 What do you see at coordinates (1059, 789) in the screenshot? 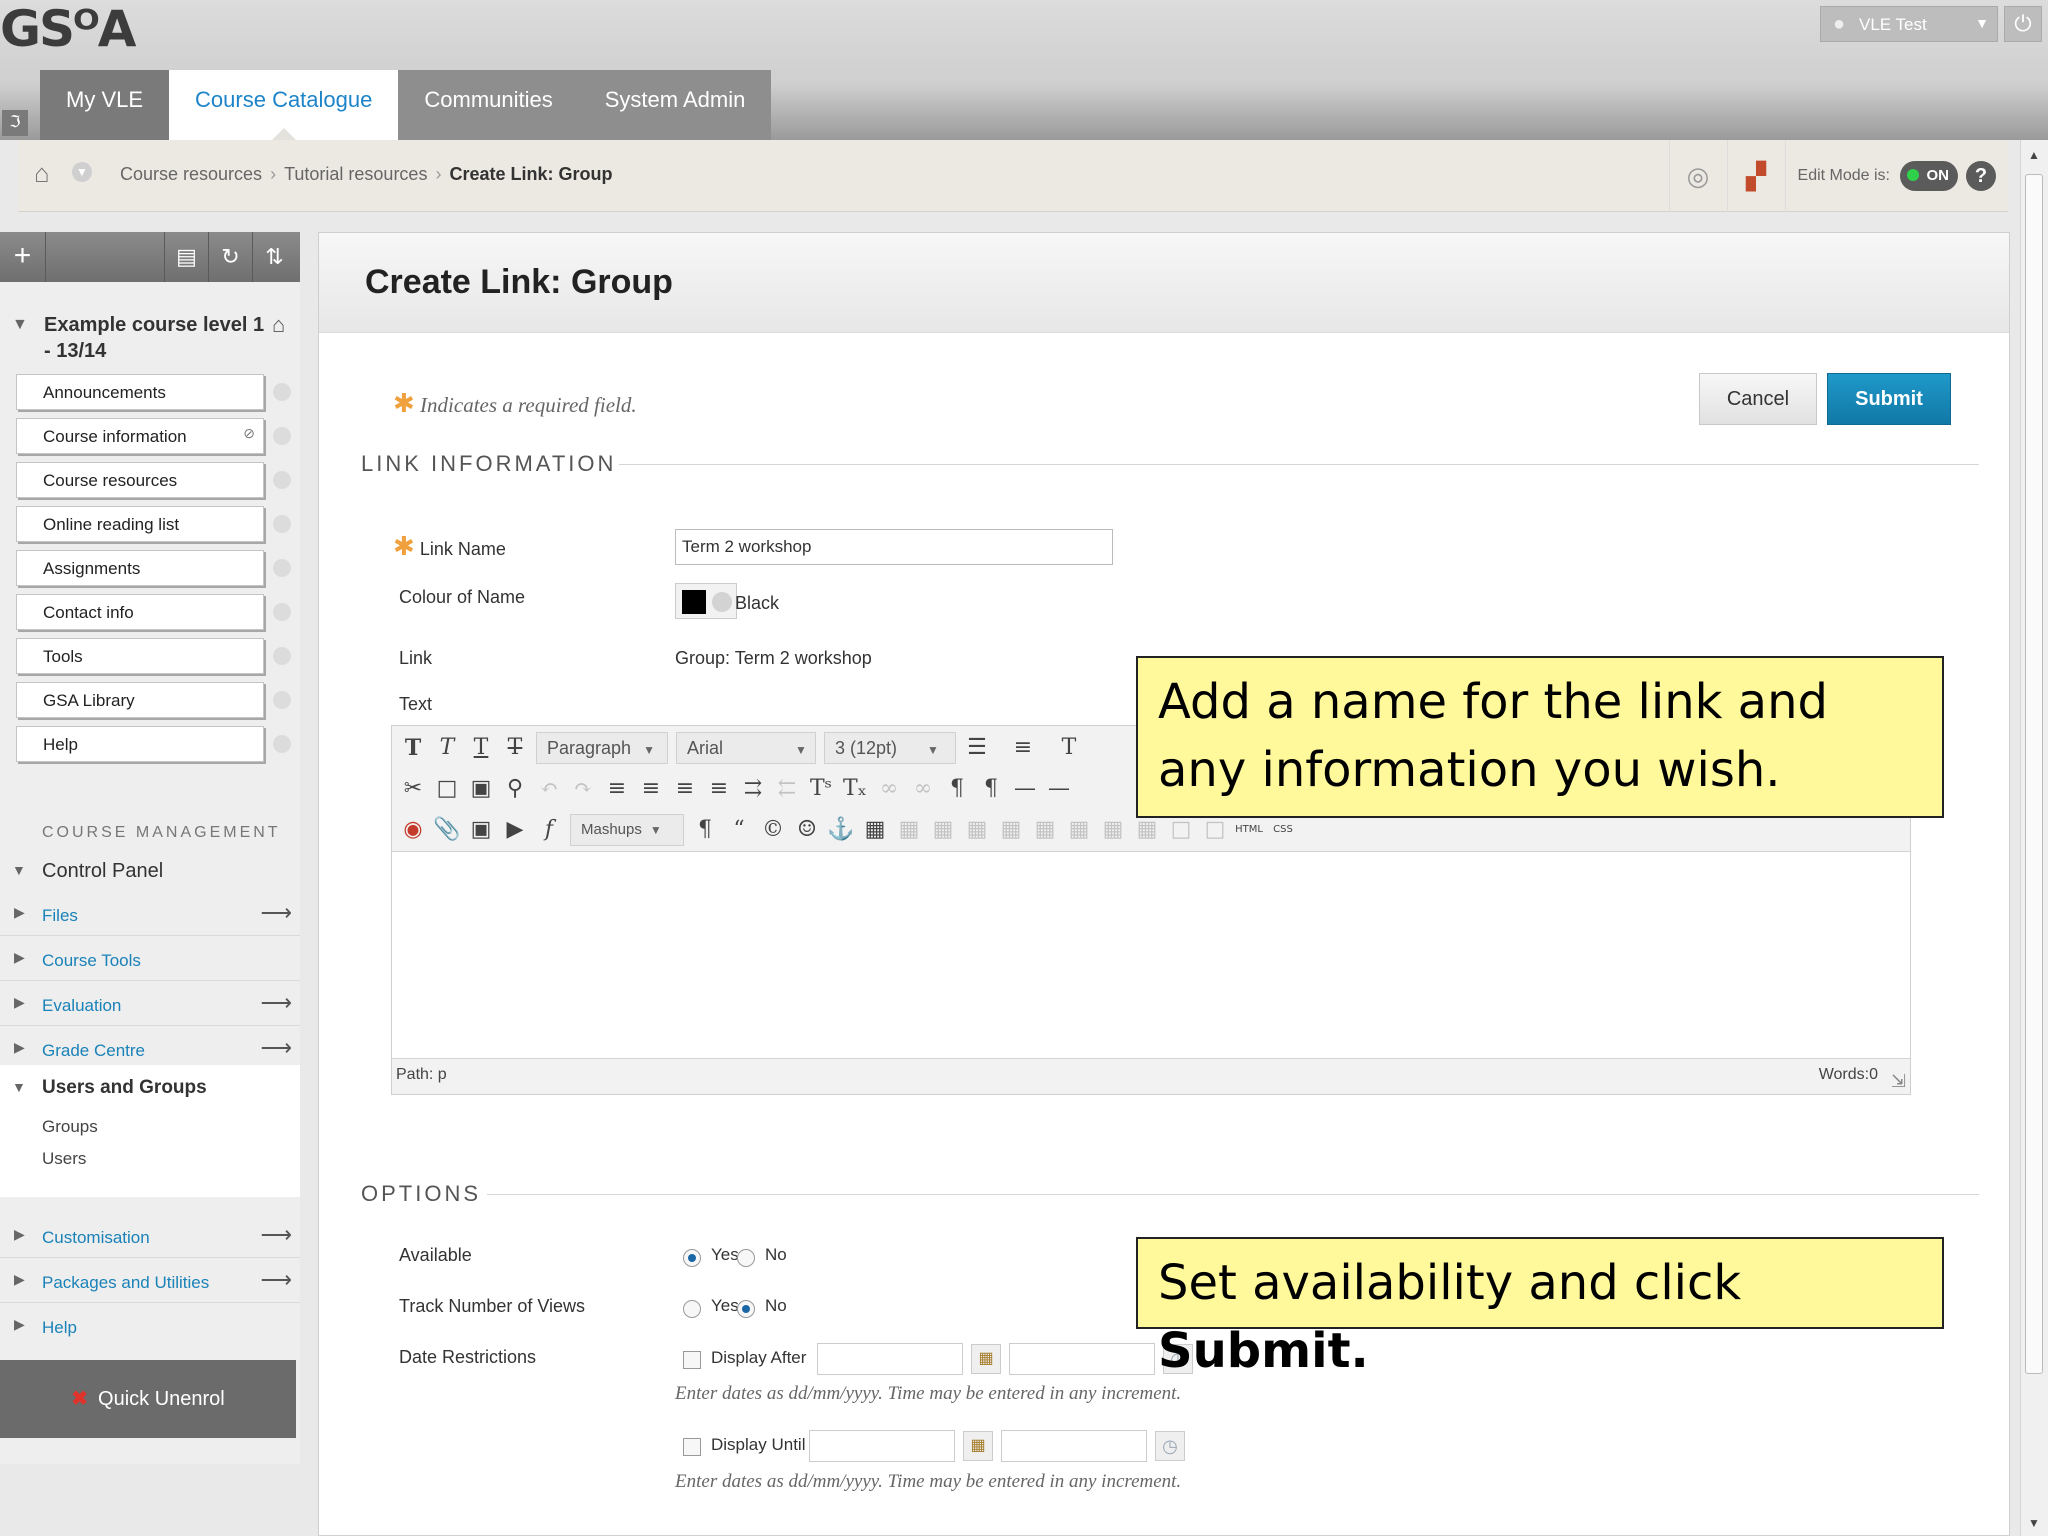
I see `horizontal-line-icon: —` at bounding box center [1059, 789].